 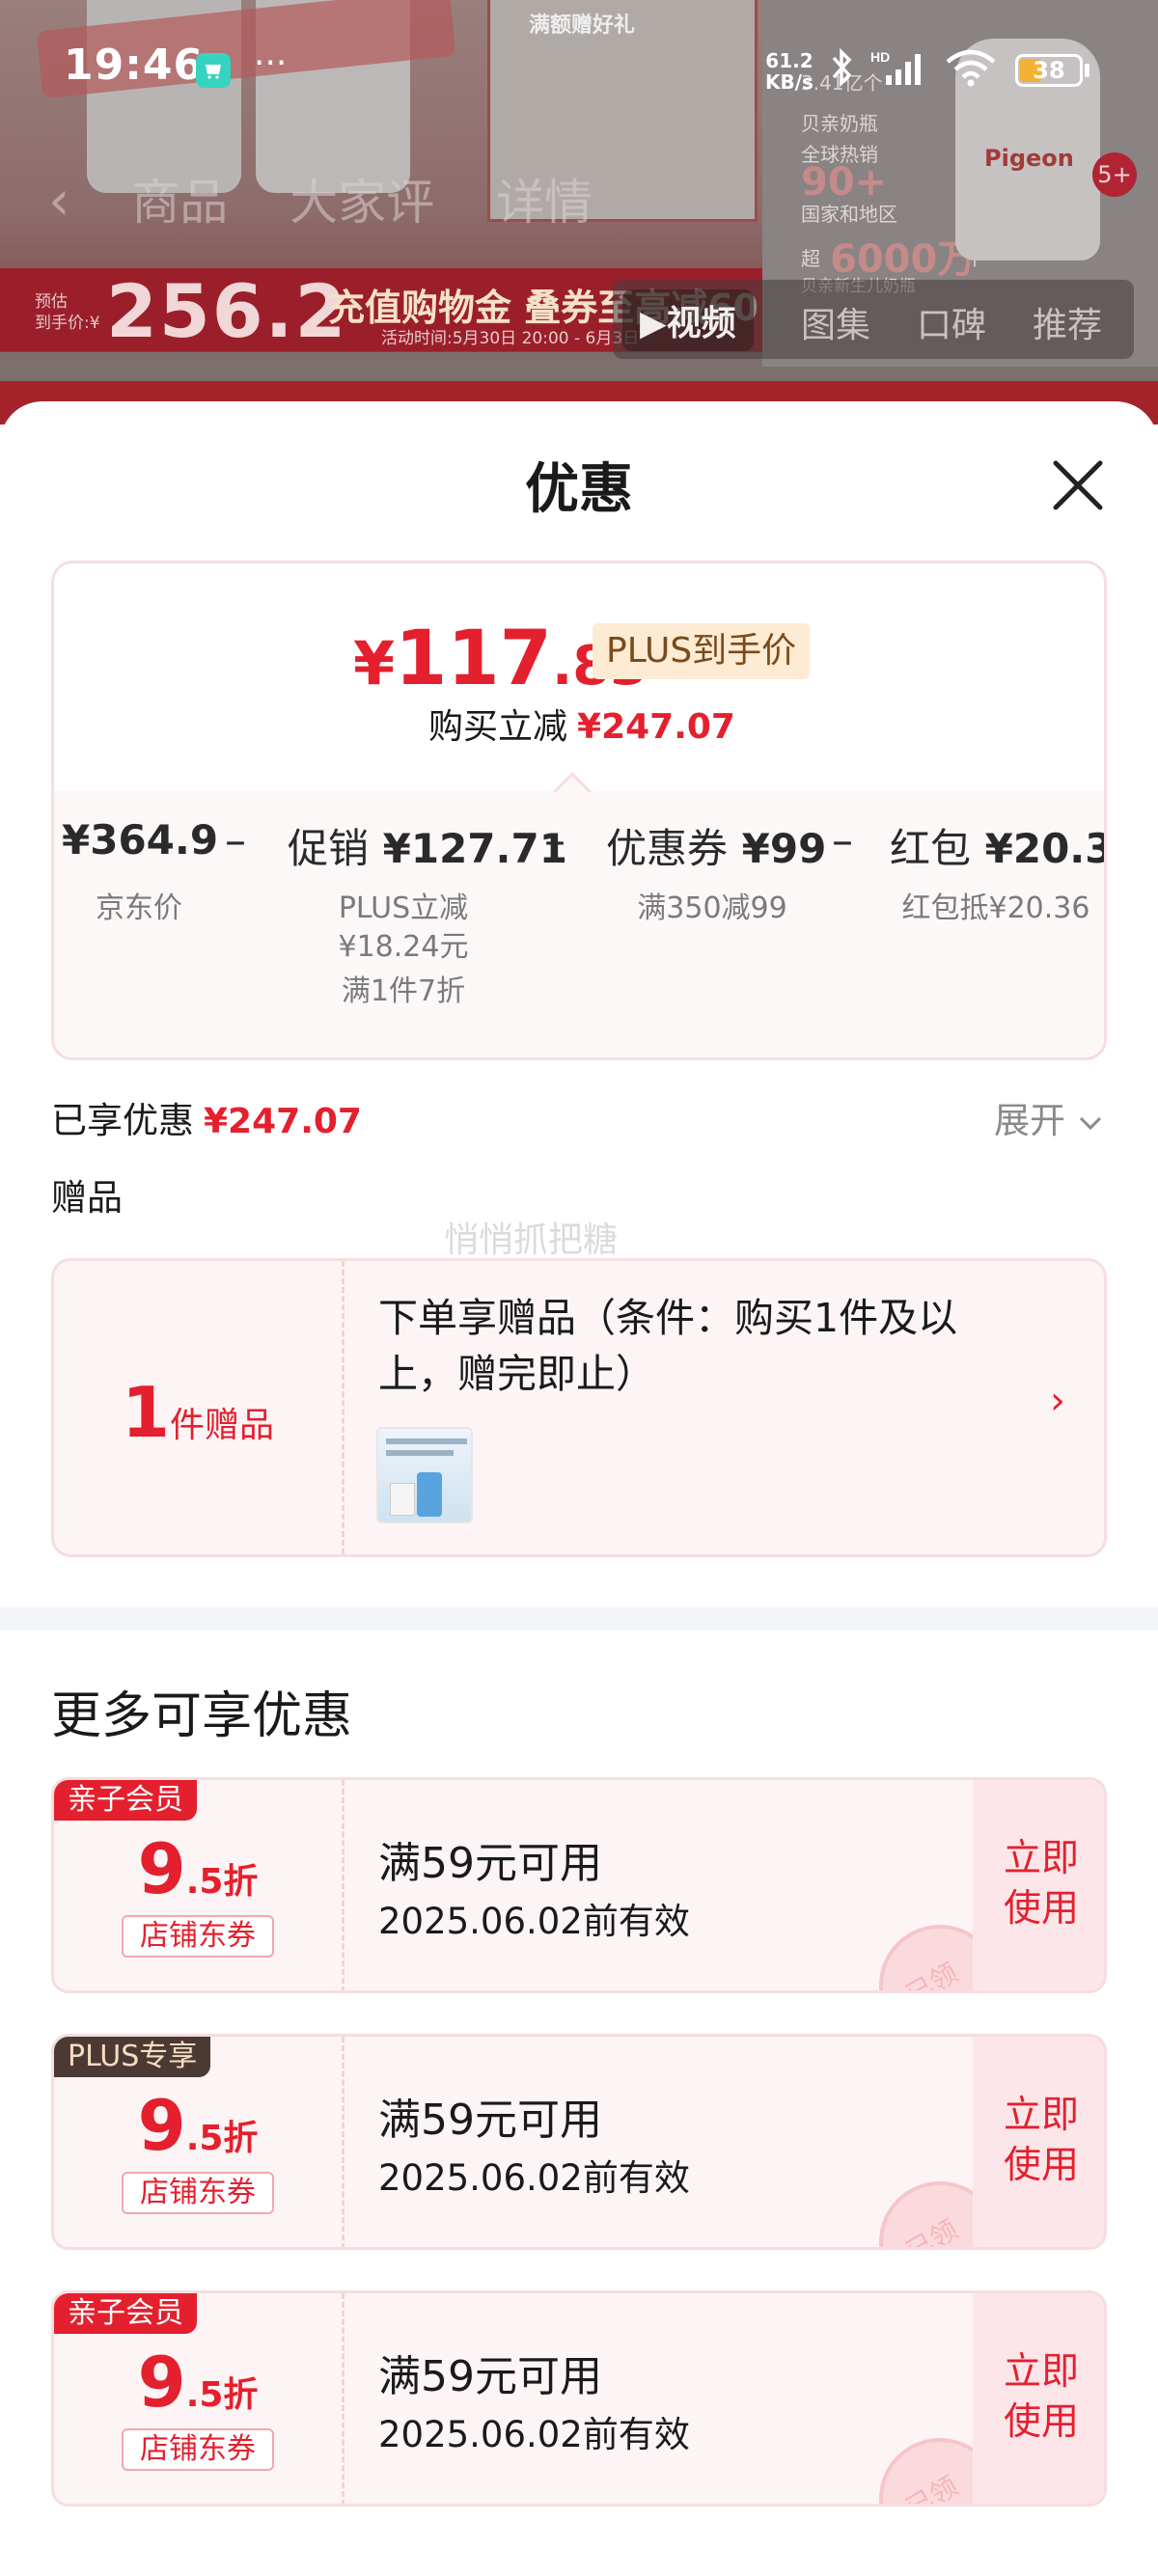 What do you see at coordinates (1068, 325) in the screenshot?
I see `media-tab-recommend: 推荐` at bounding box center [1068, 325].